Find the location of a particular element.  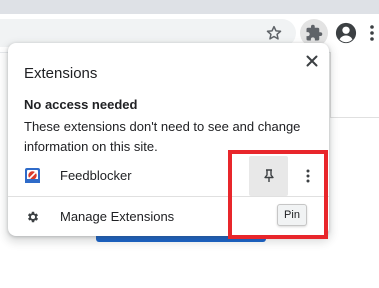

feedblocker-icon is located at coordinates (32, 175).